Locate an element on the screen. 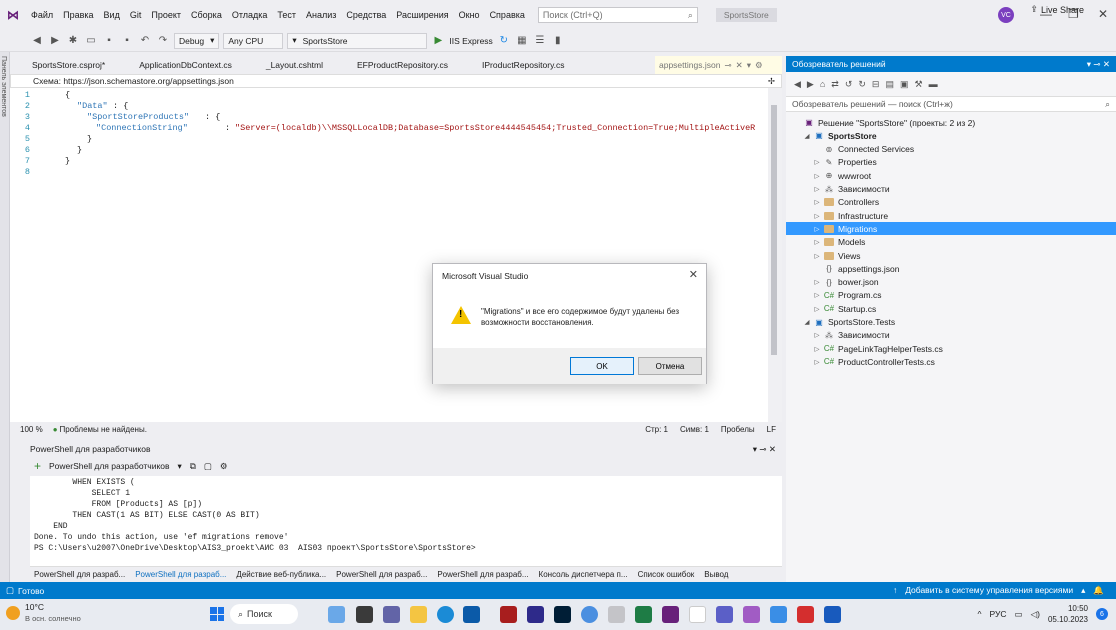  powershell-dropdown: PowerShell для разработчиков is located at coordinates (109, 466).